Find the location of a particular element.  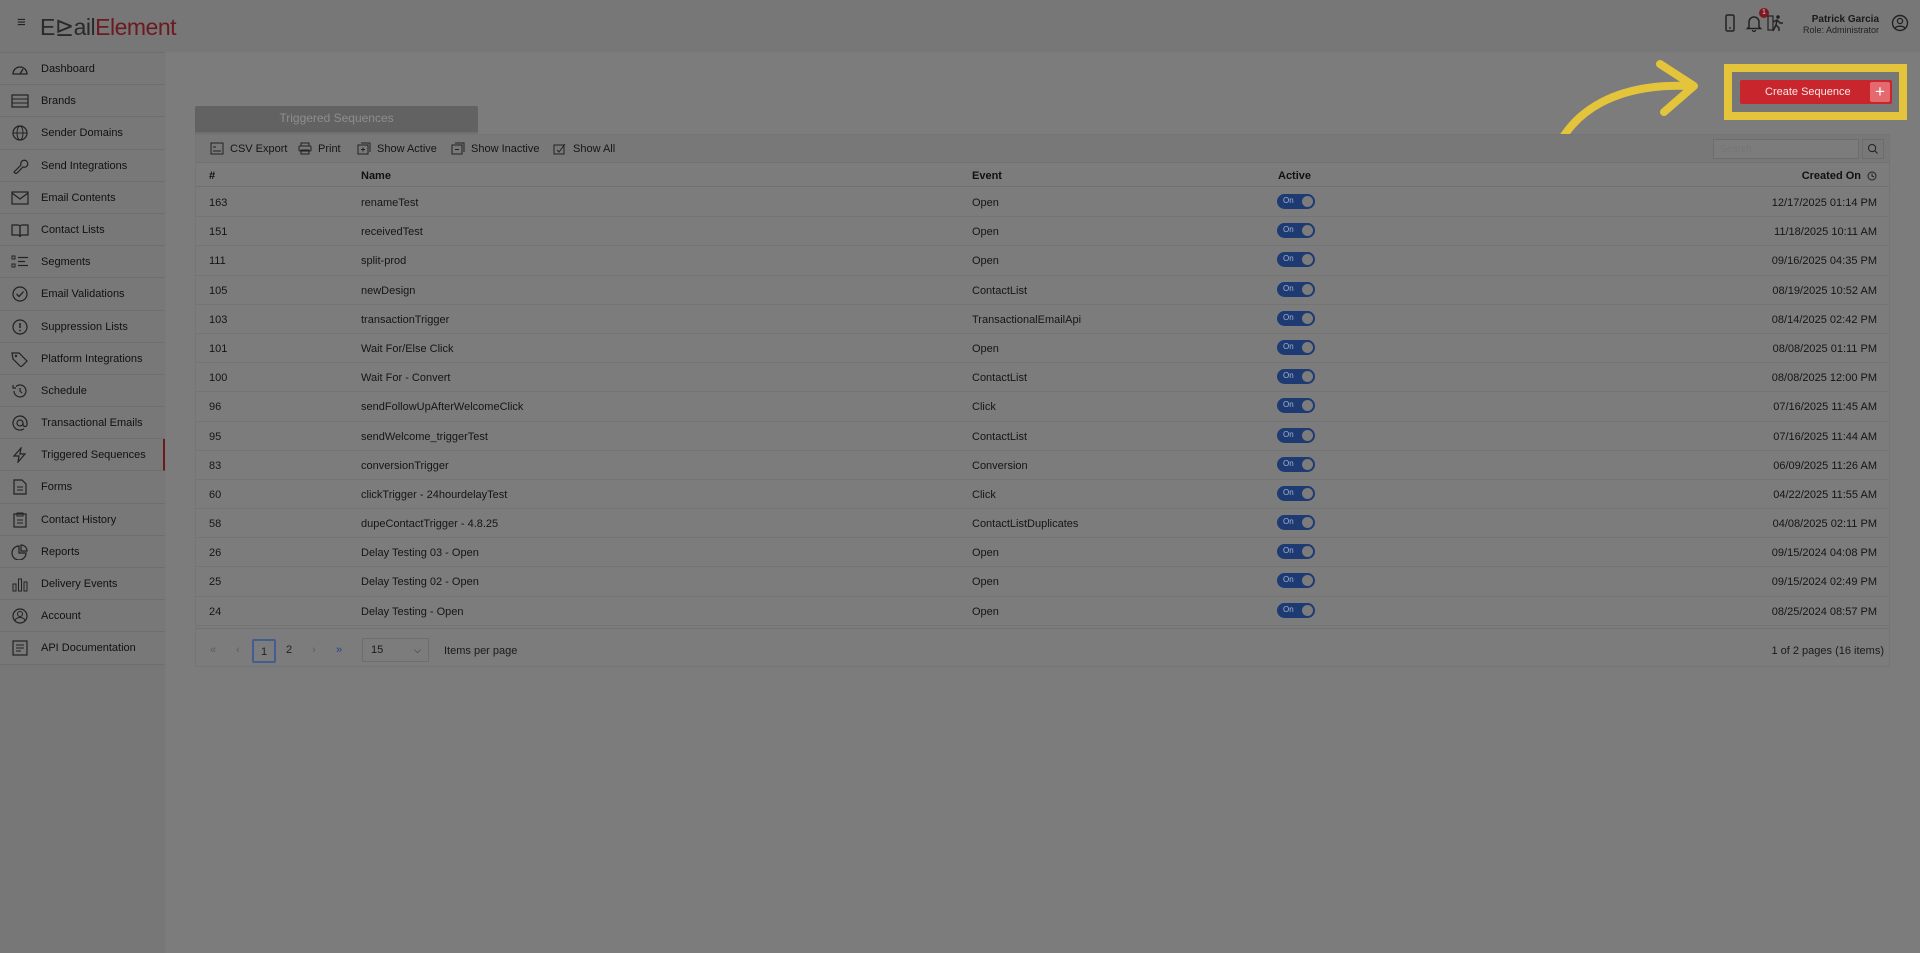

csv-file-icon is located at coordinates (217, 148).